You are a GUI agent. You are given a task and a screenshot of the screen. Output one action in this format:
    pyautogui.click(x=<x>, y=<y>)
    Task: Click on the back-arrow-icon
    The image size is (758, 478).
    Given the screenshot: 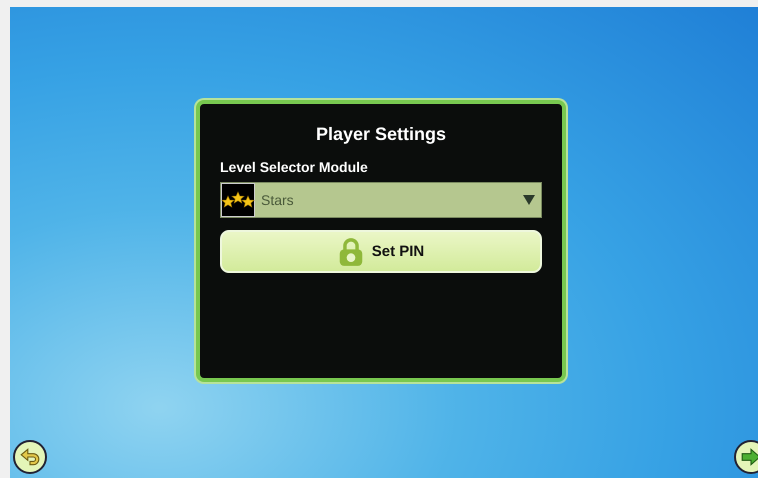 What is the action you would take?
    pyautogui.click(x=30, y=457)
    